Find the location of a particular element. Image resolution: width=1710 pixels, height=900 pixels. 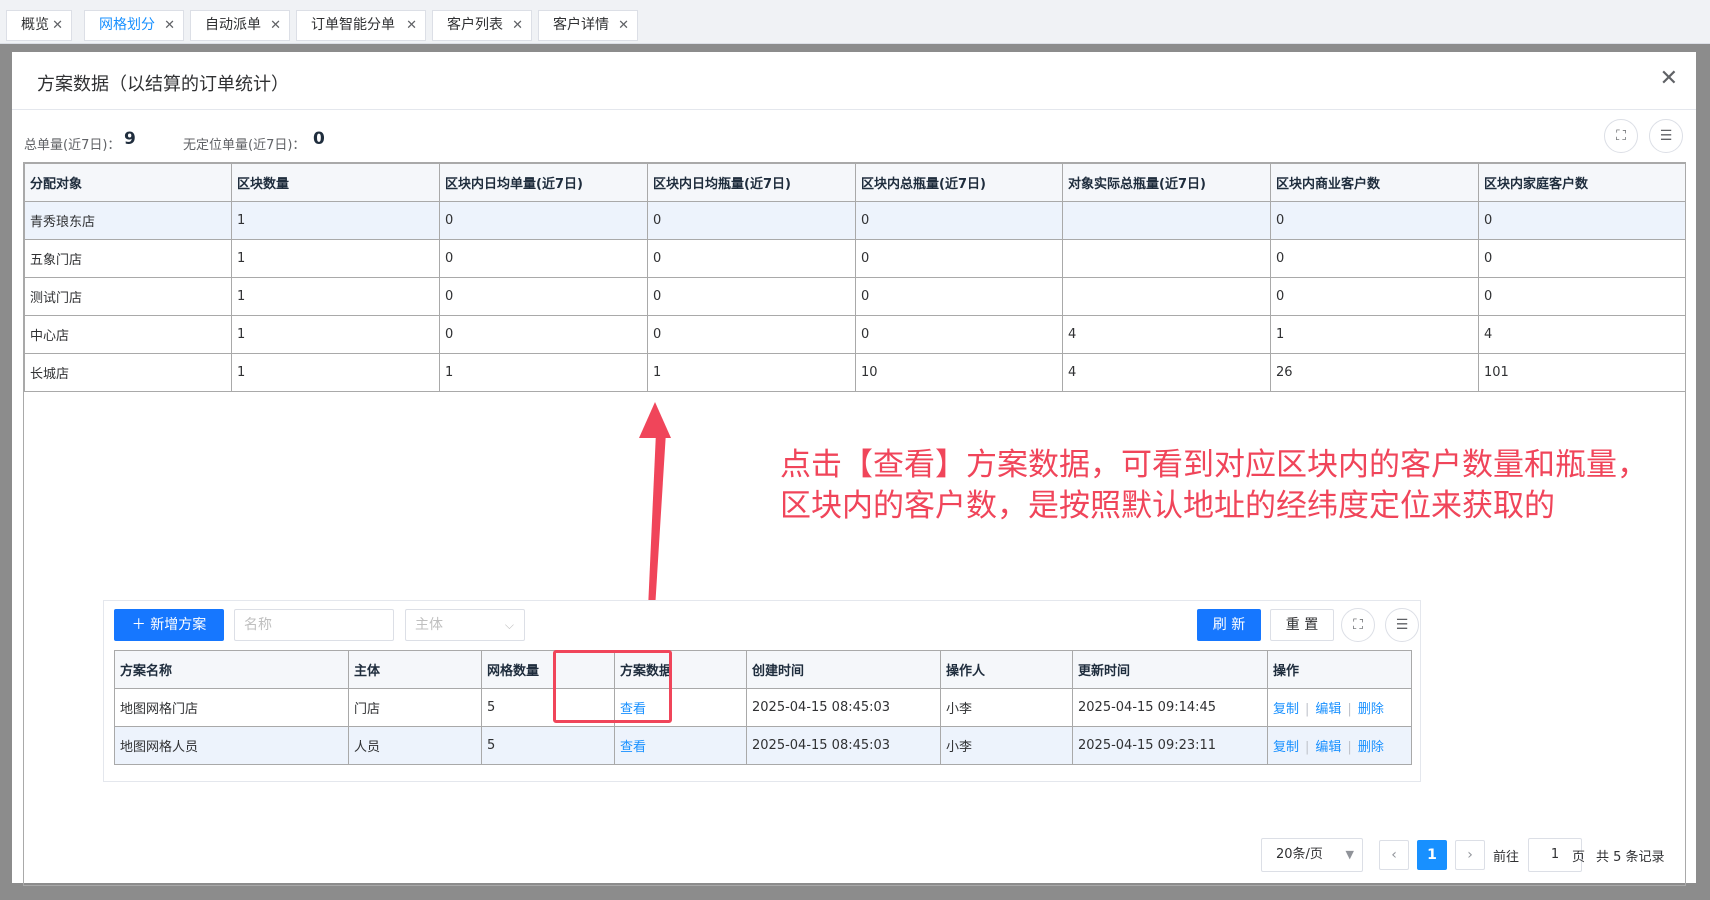

tab-auto-dispatch: 自动派单 ✕ is located at coordinates (240, 25).